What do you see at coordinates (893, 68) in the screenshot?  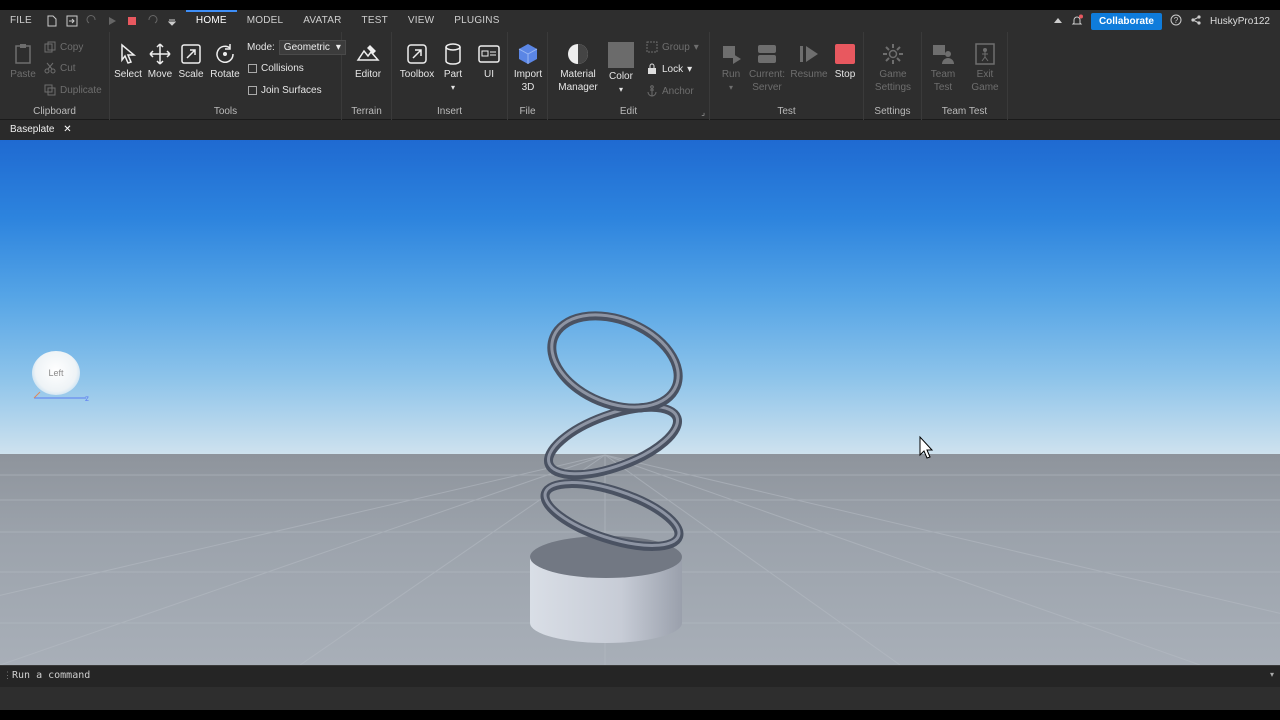 I see `game-settings-button: Game Settings` at bounding box center [893, 68].